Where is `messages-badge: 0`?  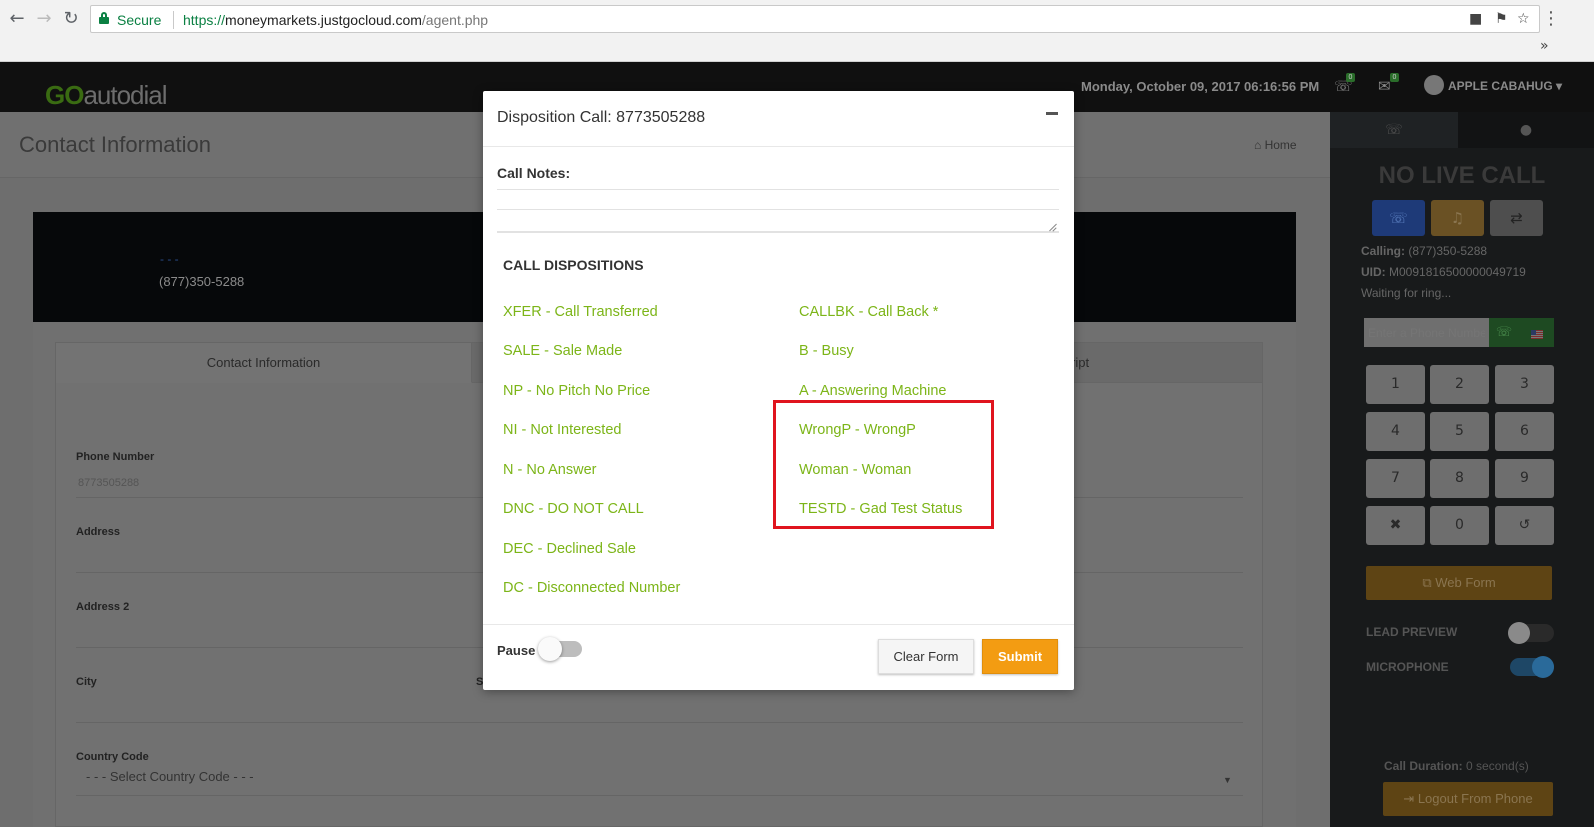
messages-badge: 0 is located at coordinates (1394, 77).